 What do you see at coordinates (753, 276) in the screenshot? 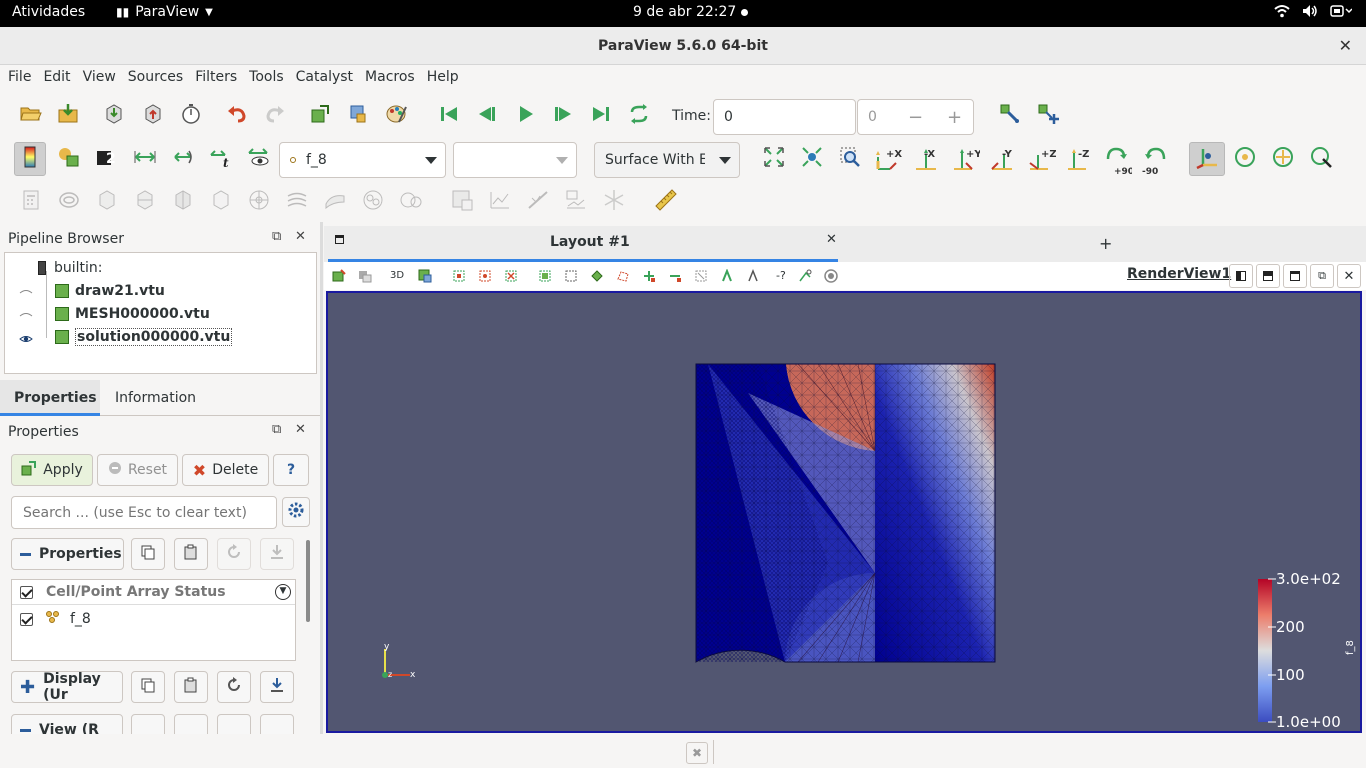
I see `show-labels-icon` at bounding box center [753, 276].